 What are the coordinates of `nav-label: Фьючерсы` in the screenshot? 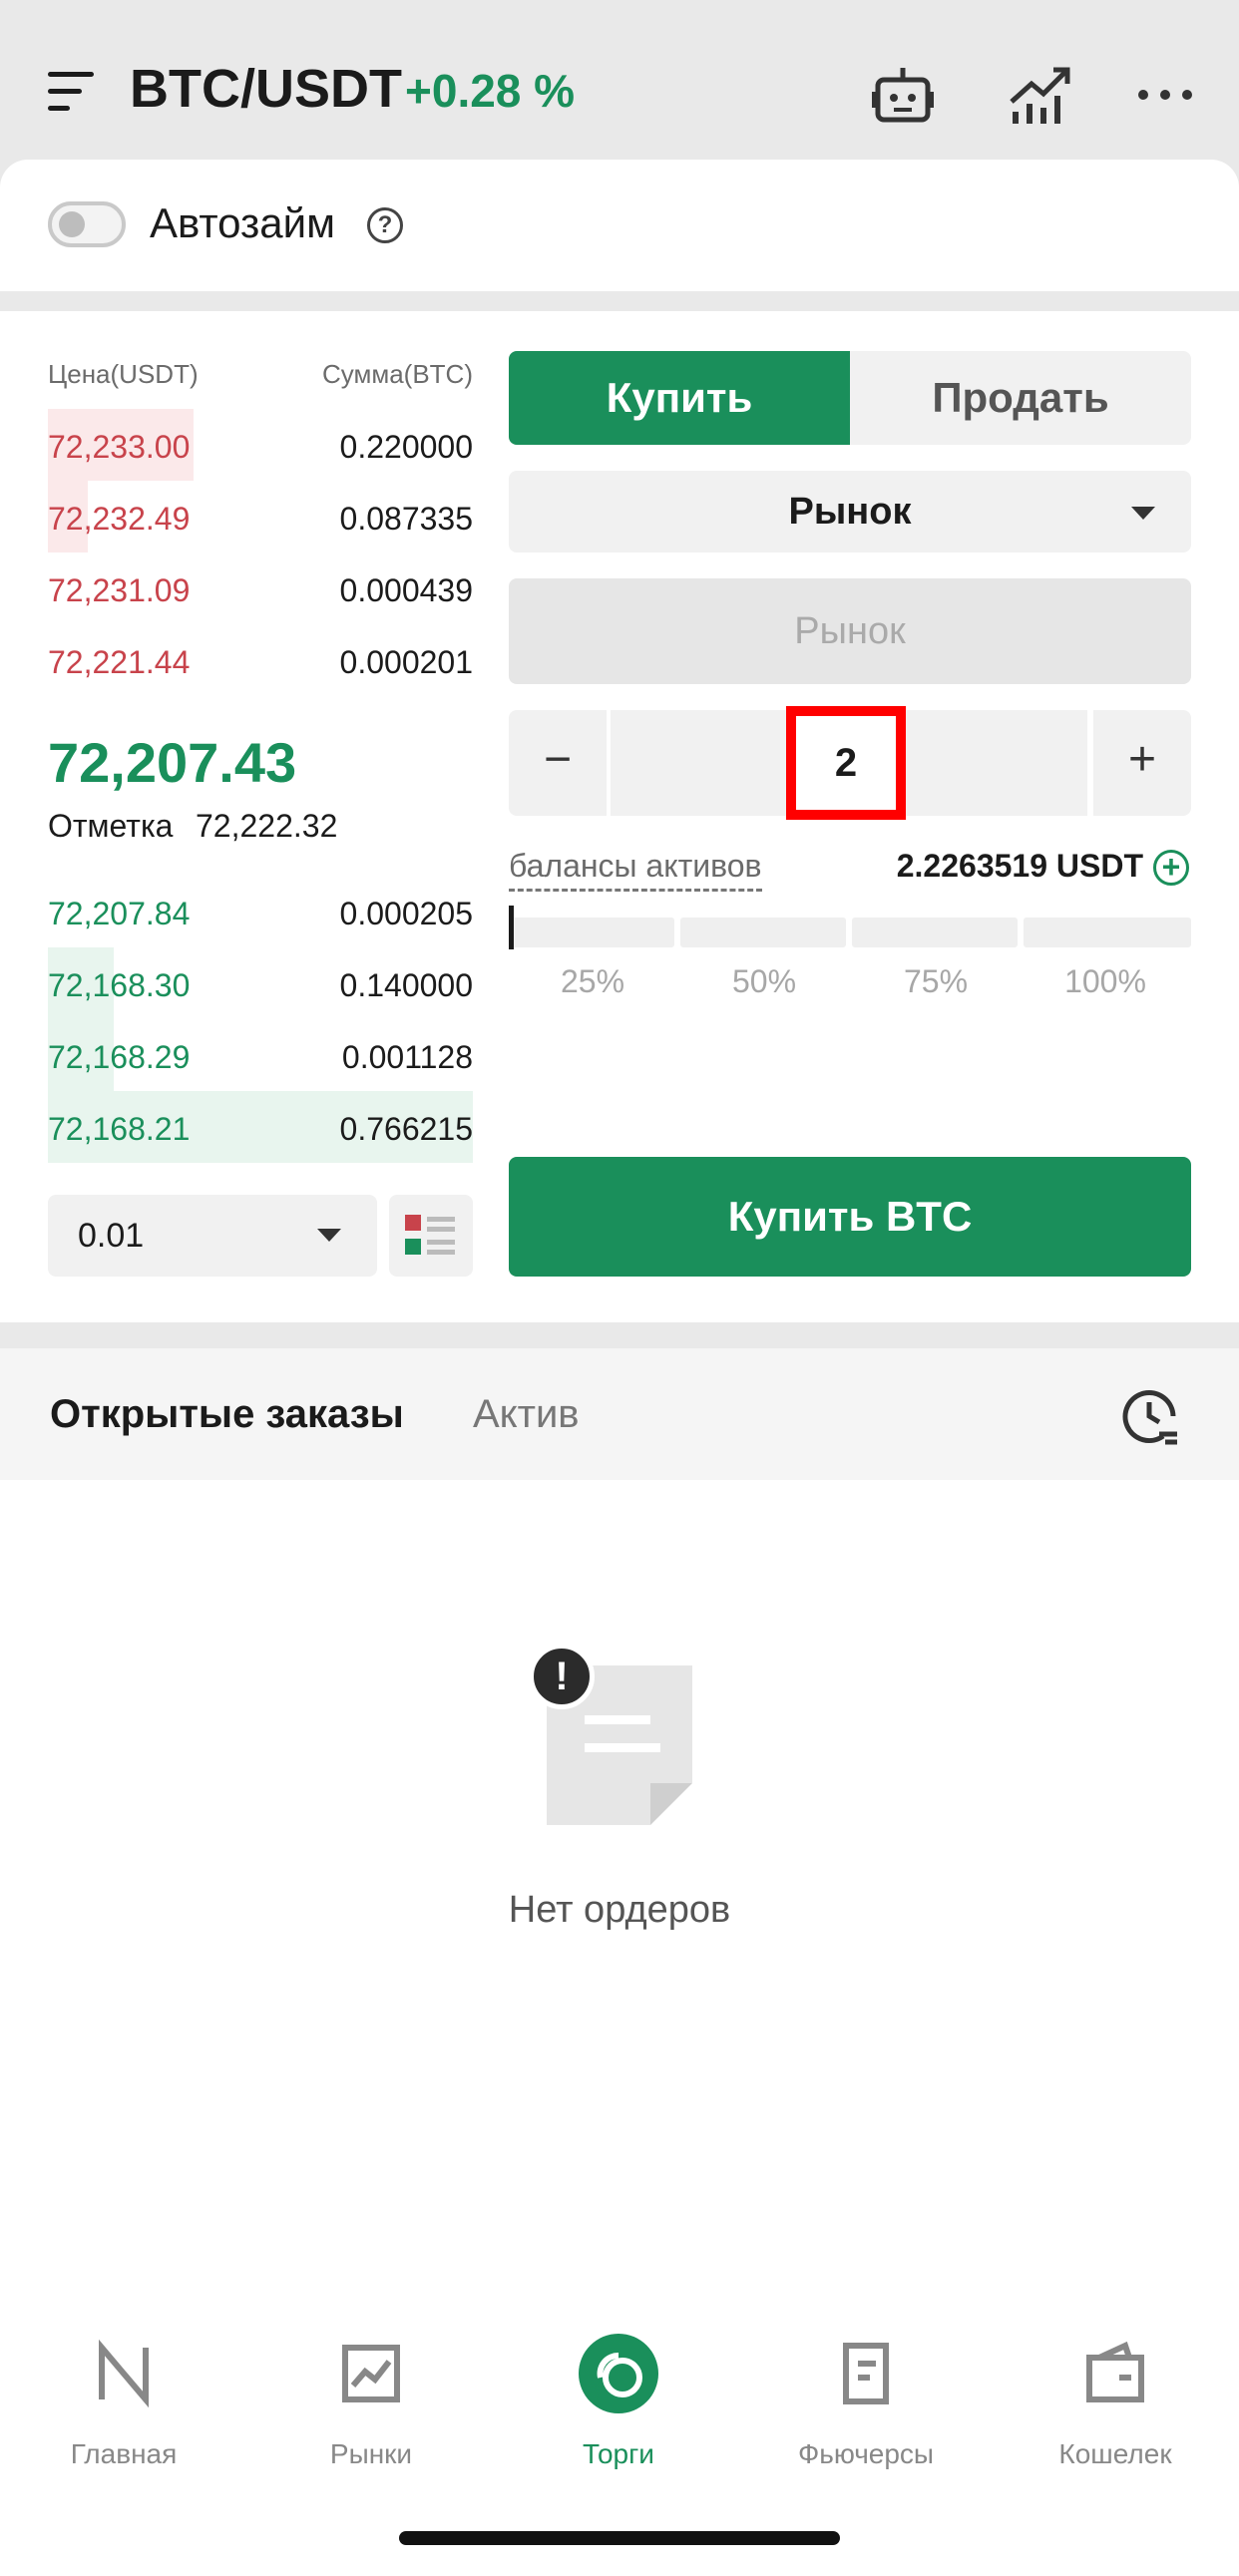 It's located at (866, 2453).